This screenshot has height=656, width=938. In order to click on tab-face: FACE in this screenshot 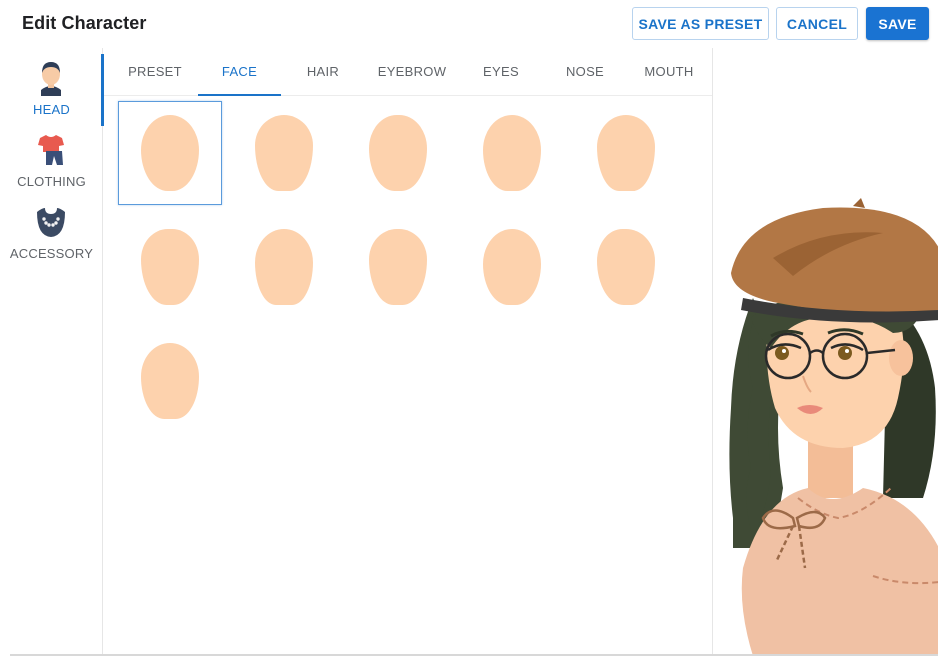, I will do `click(239, 72)`.